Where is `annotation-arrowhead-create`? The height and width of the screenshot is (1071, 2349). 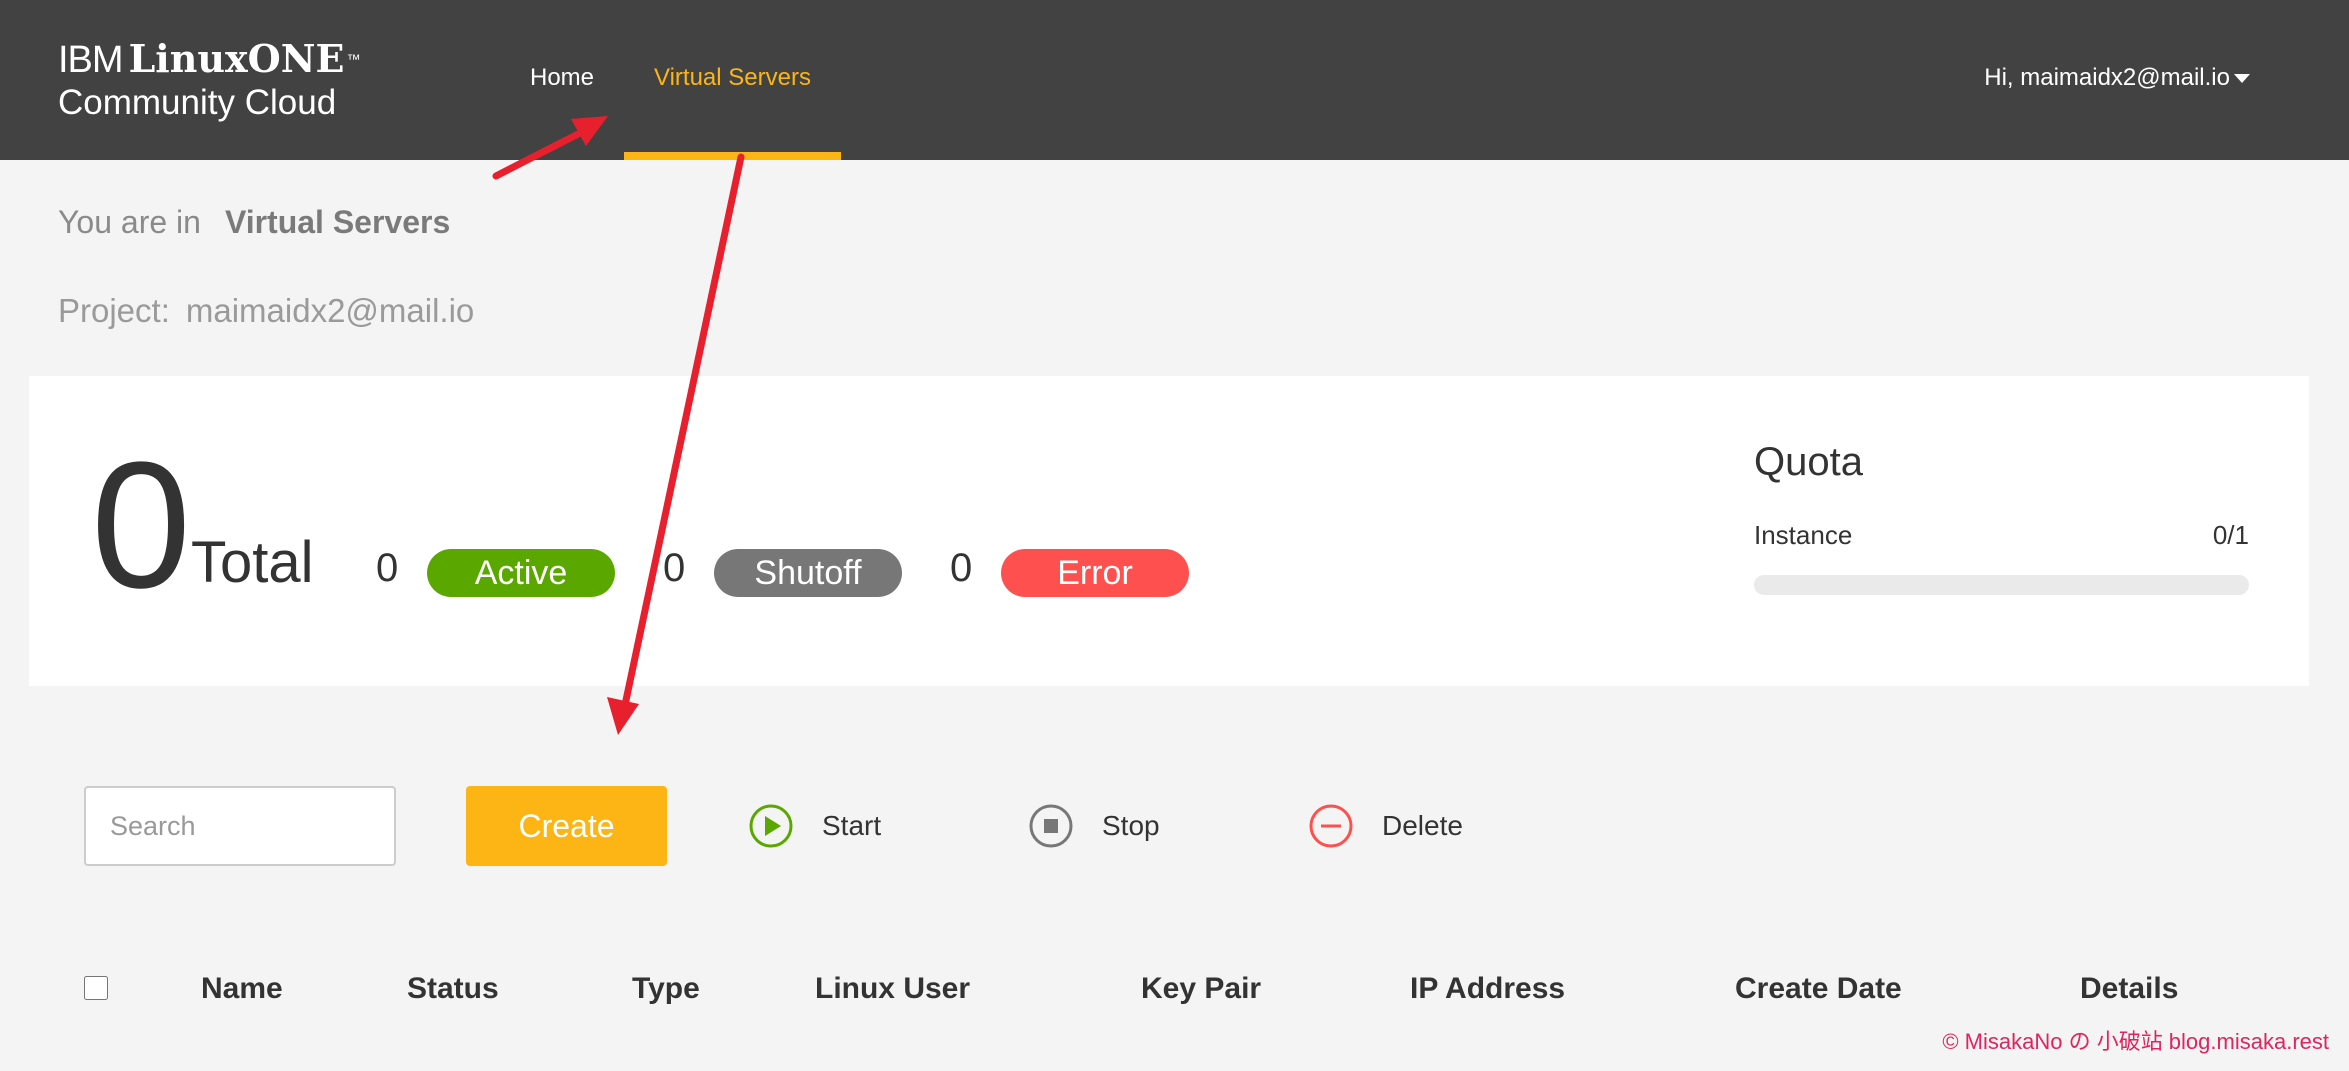 annotation-arrowhead-create is located at coordinates (623, 716).